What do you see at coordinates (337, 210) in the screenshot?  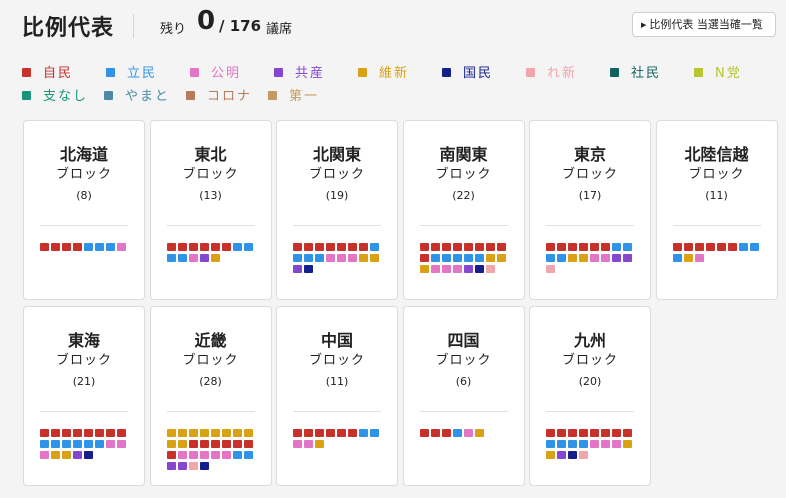 I see `block-card: 北関東 ブロック (19)` at bounding box center [337, 210].